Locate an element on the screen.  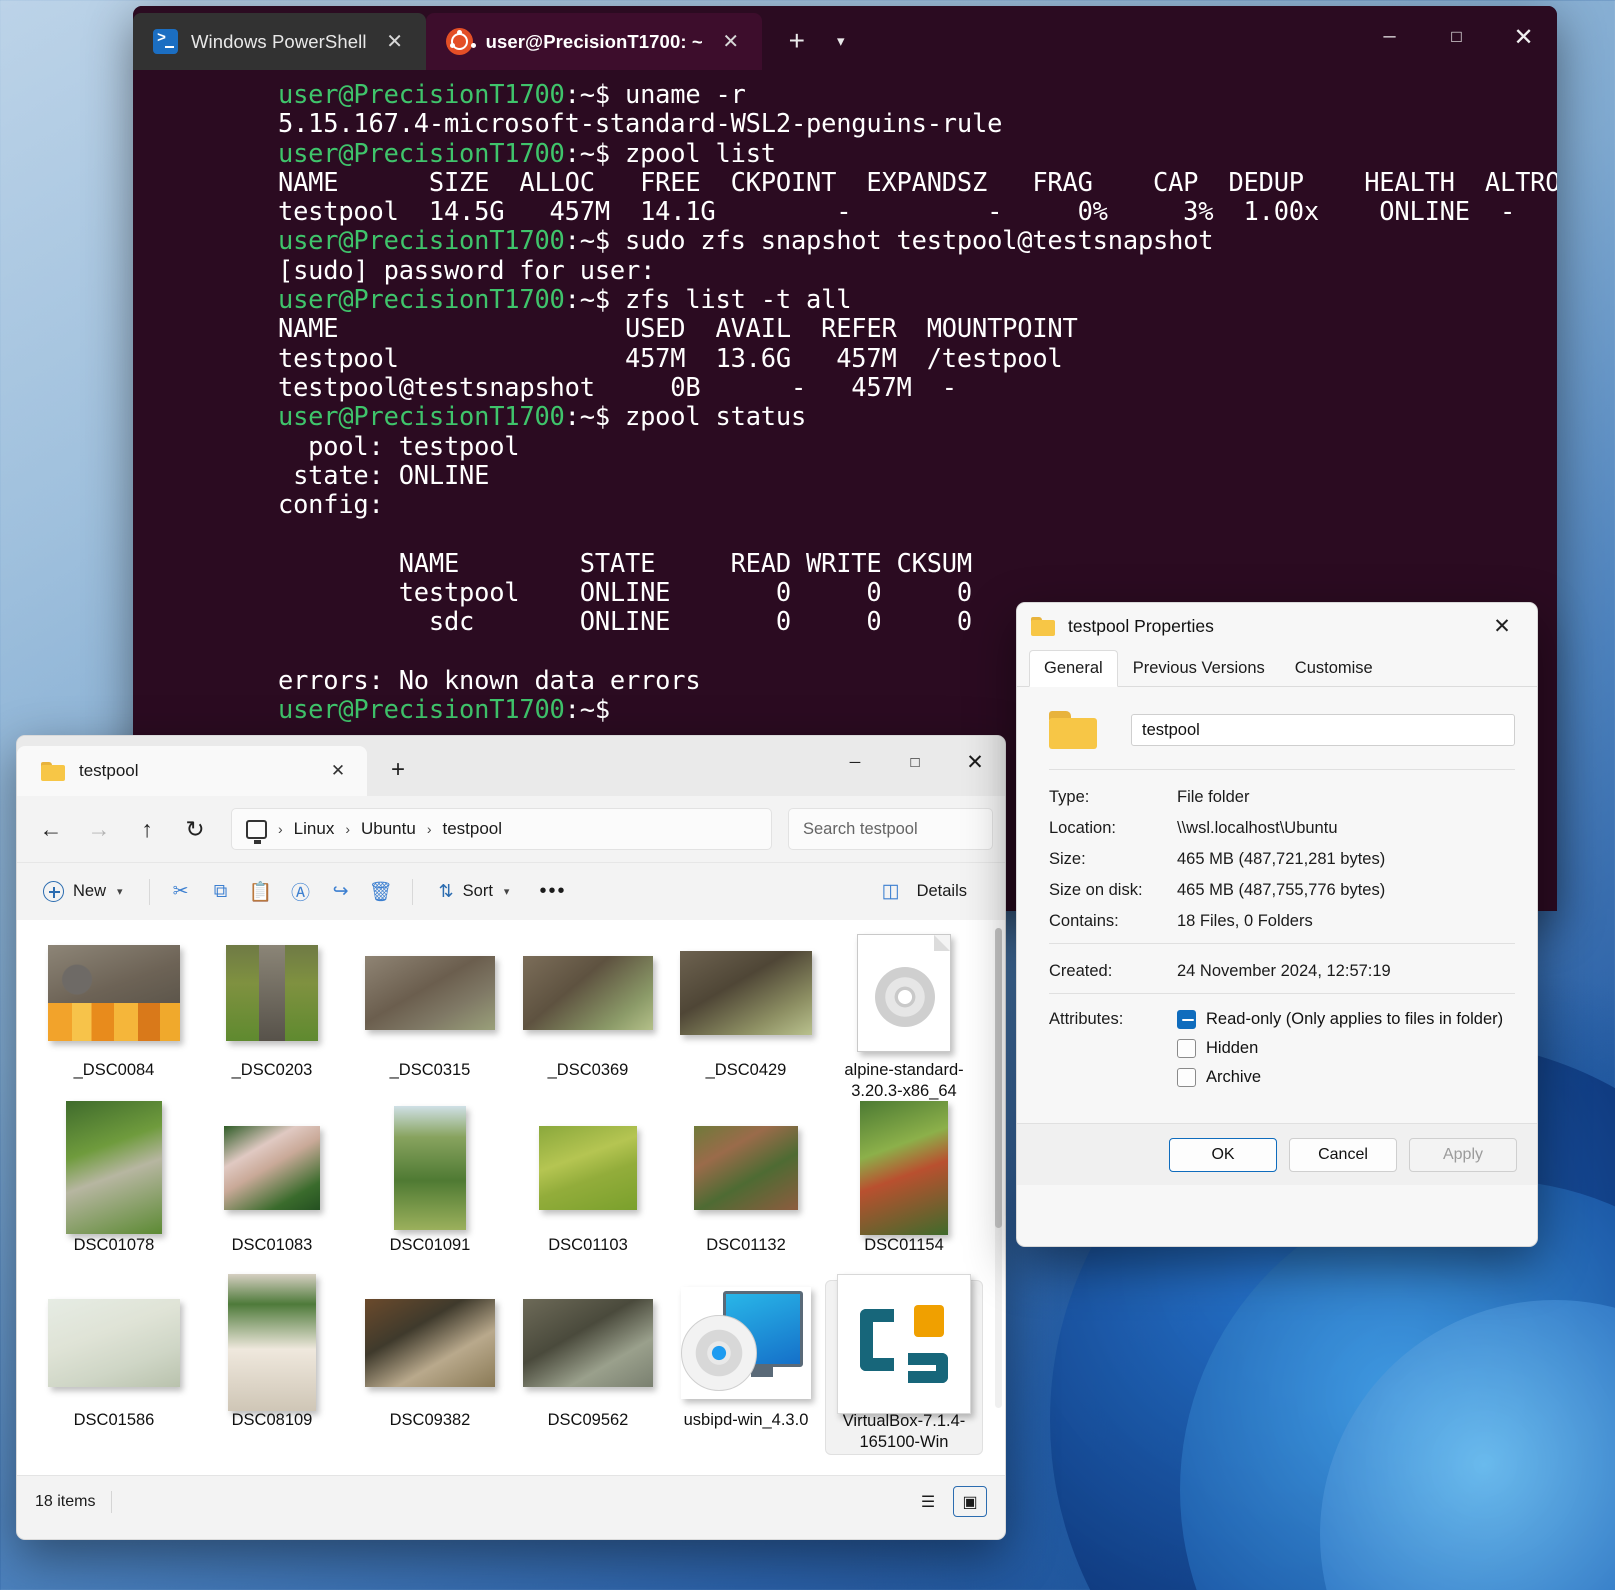
file-item: DSC01083 is located at coordinates (272, 1192).